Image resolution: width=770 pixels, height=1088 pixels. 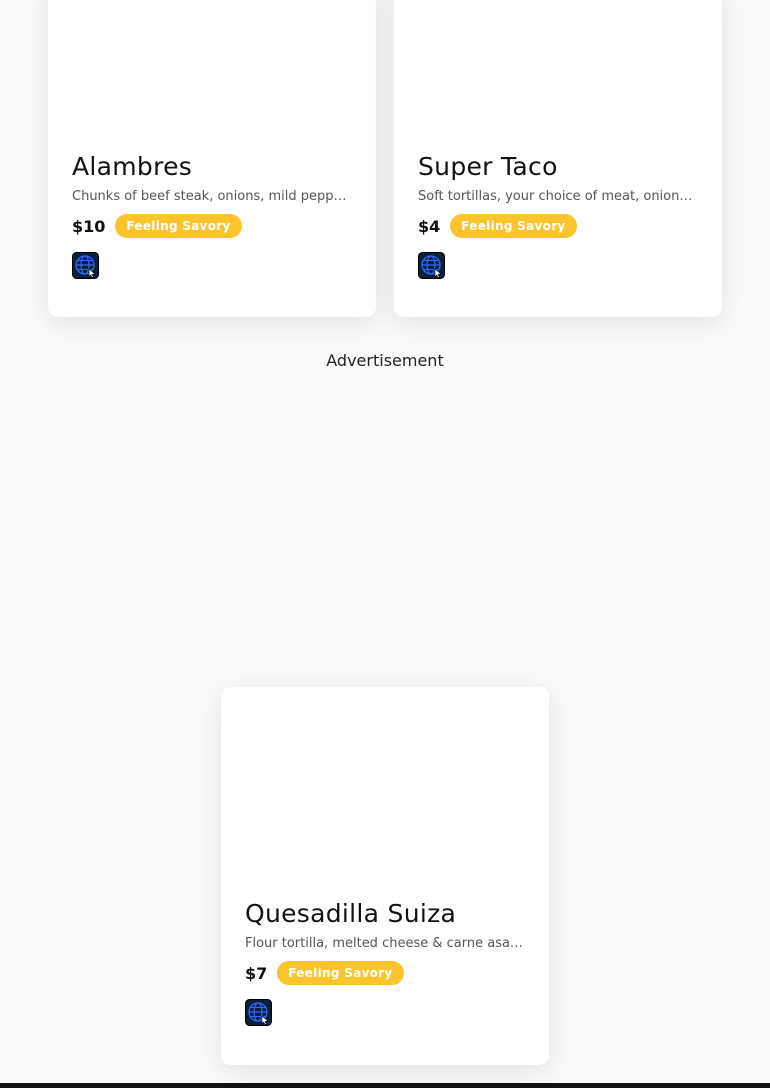 What do you see at coordinates (385, 1085) in the screenshot?
I see `bottom-bar` at bounding box center [385, 1085].